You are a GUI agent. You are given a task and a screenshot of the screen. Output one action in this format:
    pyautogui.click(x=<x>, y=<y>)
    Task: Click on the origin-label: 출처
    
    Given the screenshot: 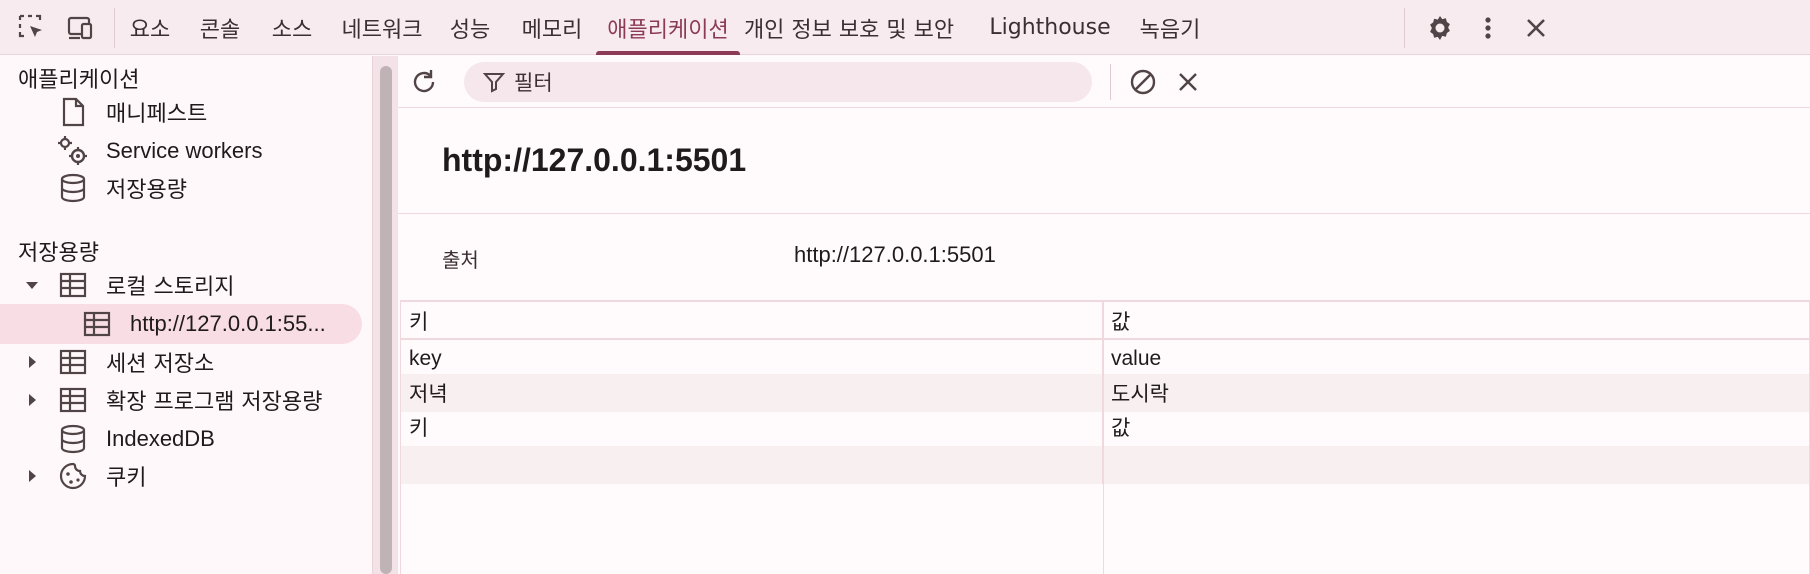 What is the action you would take?
    pyautogui.click(x=460, y=260)
    